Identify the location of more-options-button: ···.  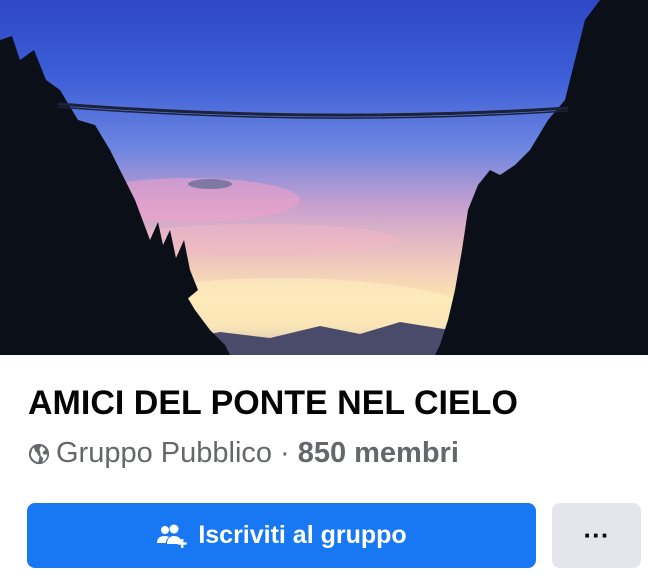
(596, 535).